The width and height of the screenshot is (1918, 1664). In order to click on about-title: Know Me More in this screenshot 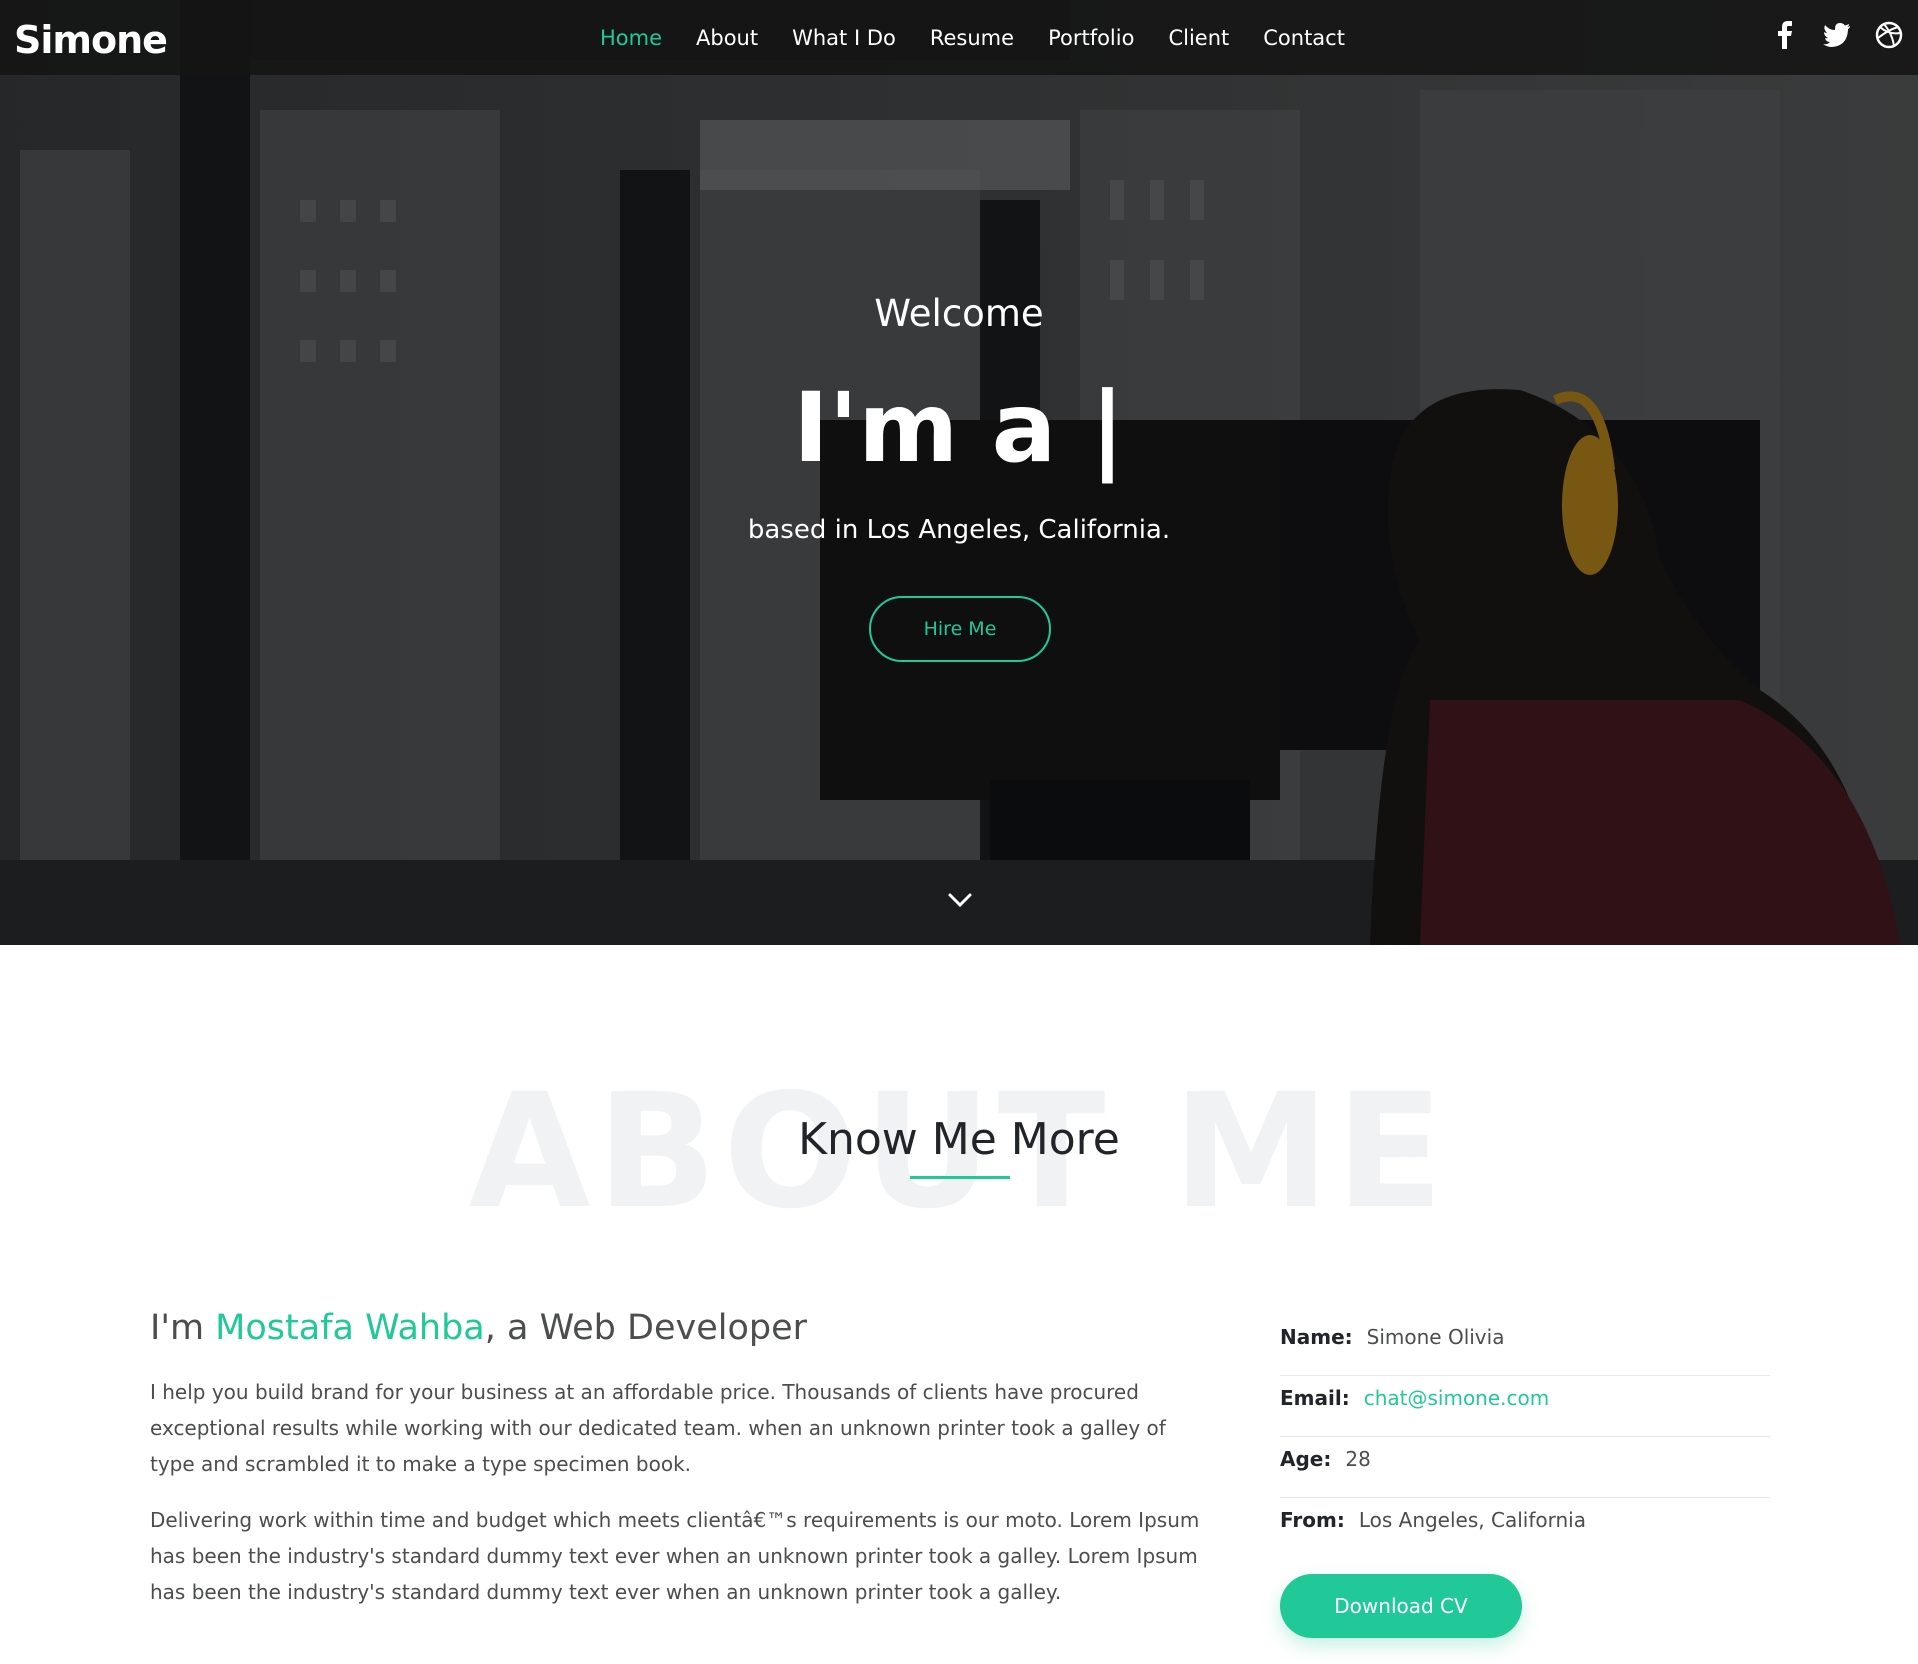, I will do `click(959, 1139)`.